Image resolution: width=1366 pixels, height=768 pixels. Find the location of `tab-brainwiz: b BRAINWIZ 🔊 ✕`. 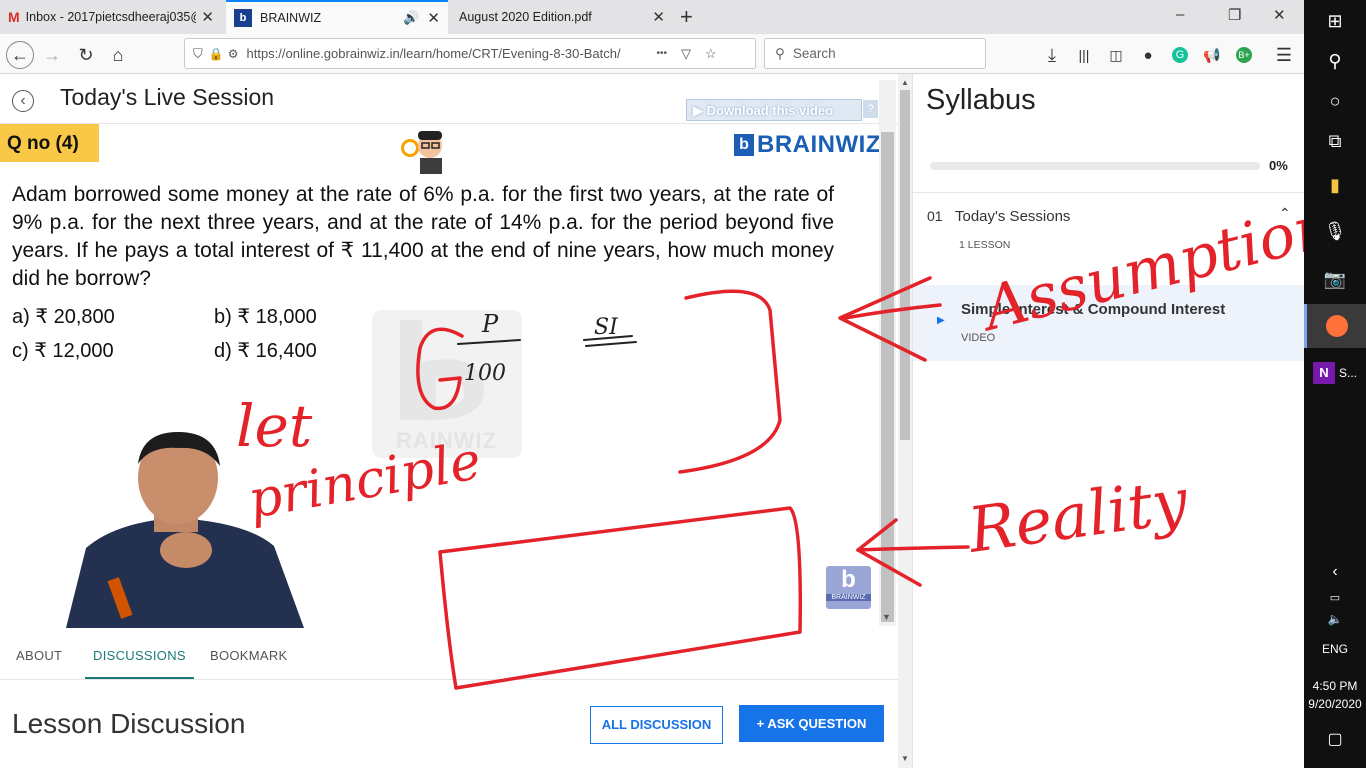

tab-brainwiz: b BRAINWIZ 🔊 ✕ is located at coordinates (337, 17).